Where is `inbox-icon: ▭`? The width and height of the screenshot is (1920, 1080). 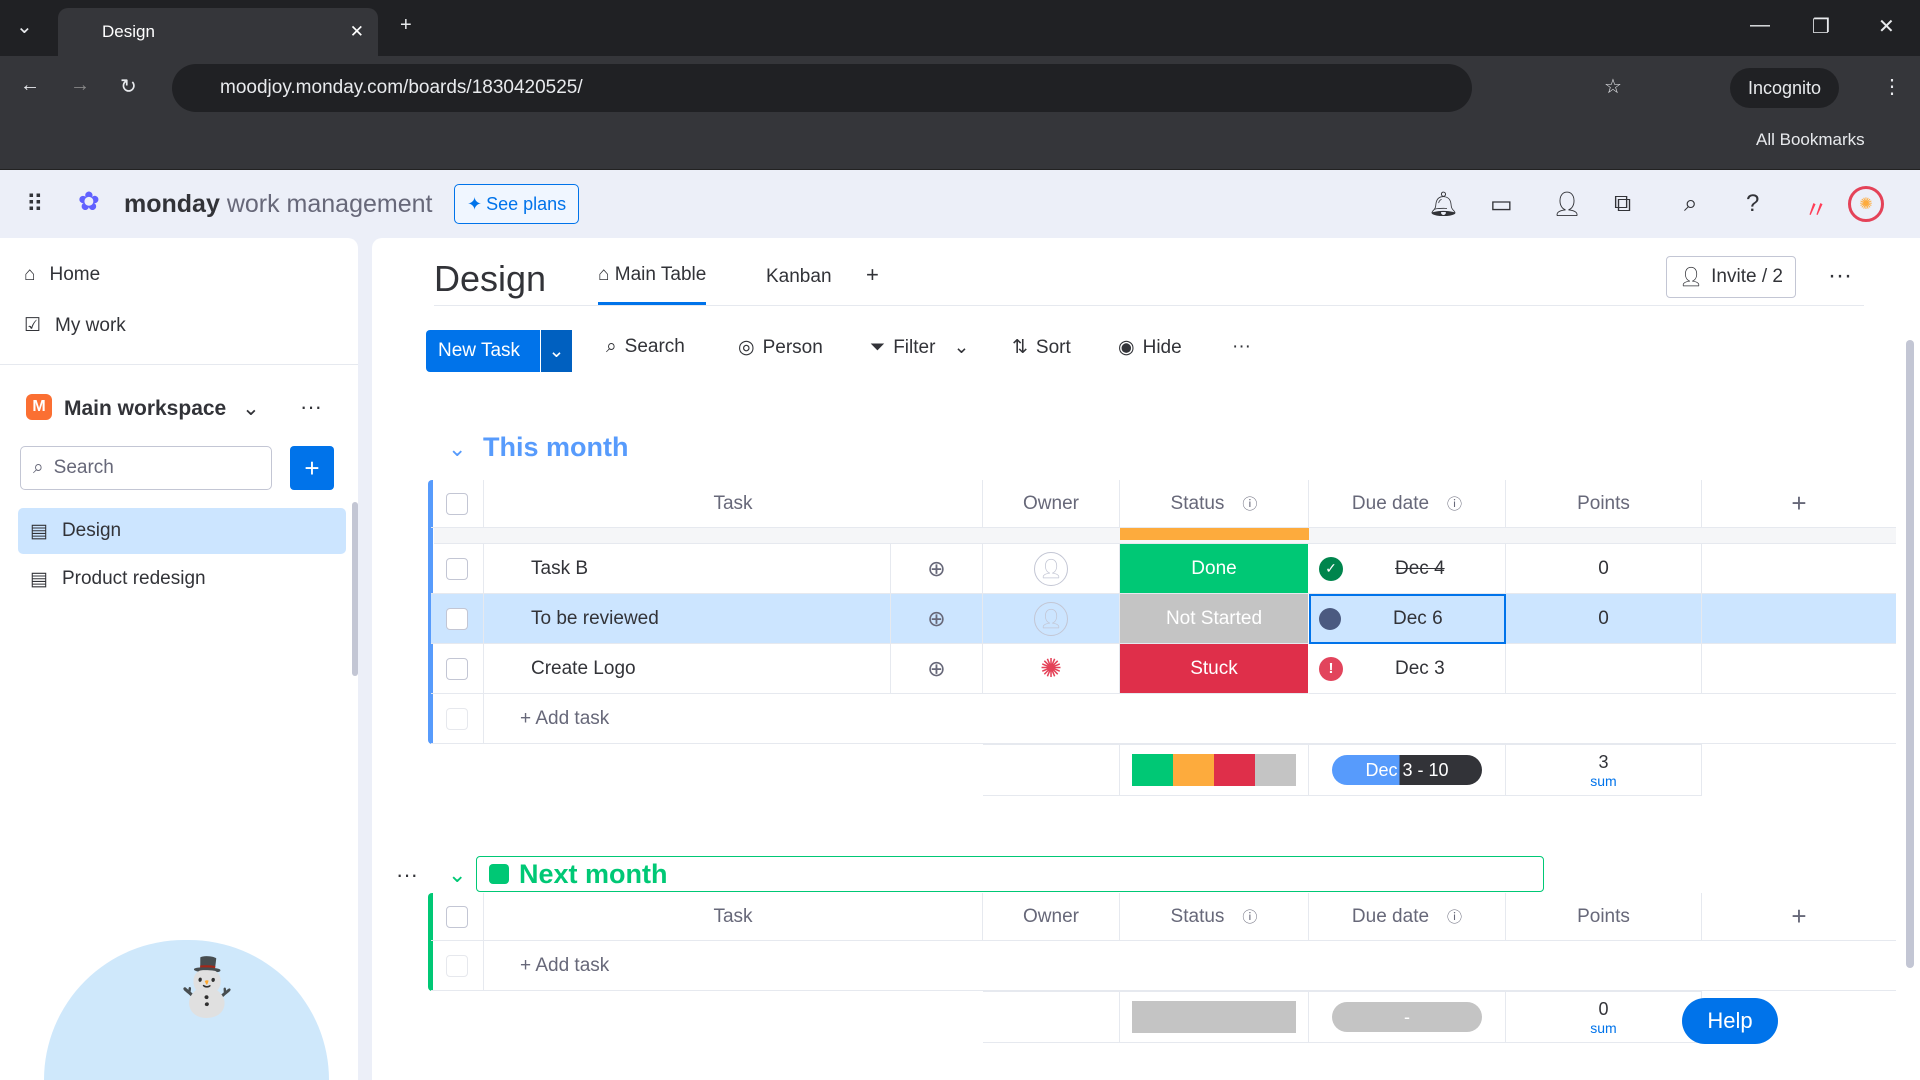 inbox-icon: ▭ is located at coordinates (1501, 204).